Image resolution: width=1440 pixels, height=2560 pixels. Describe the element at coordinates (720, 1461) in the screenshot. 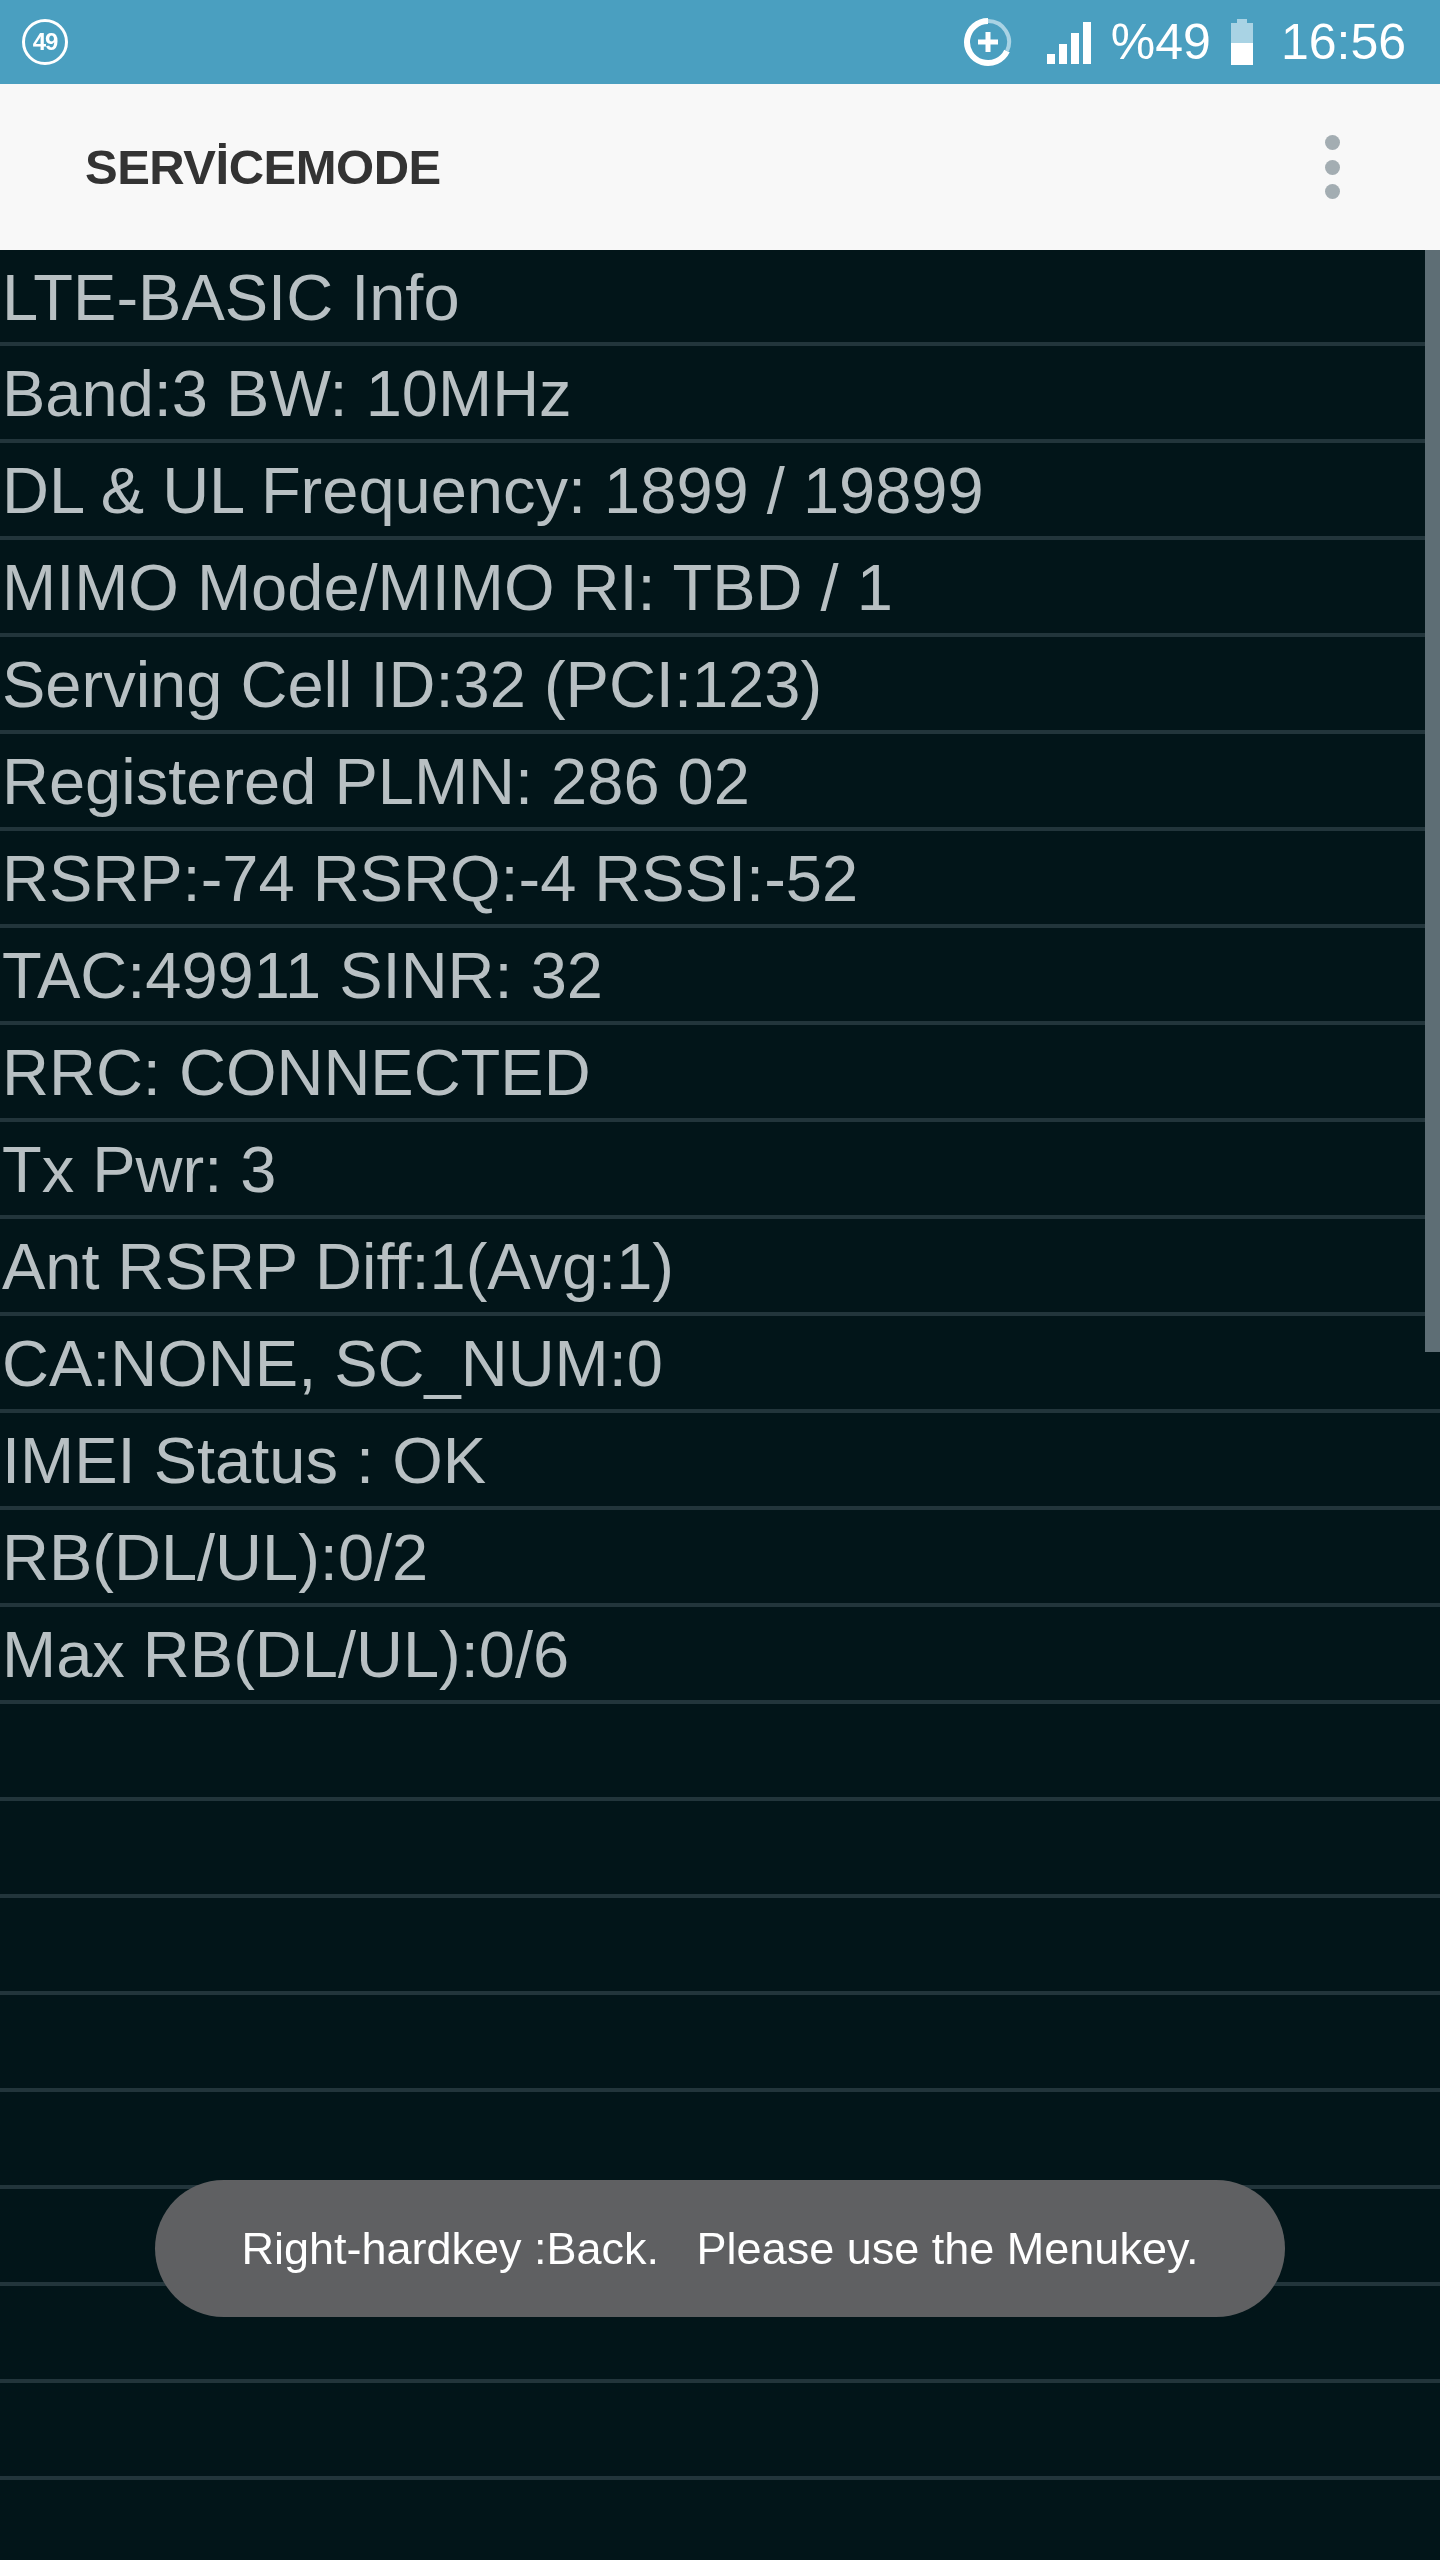

I see `info-row: IMEI Status : OK` at that location.